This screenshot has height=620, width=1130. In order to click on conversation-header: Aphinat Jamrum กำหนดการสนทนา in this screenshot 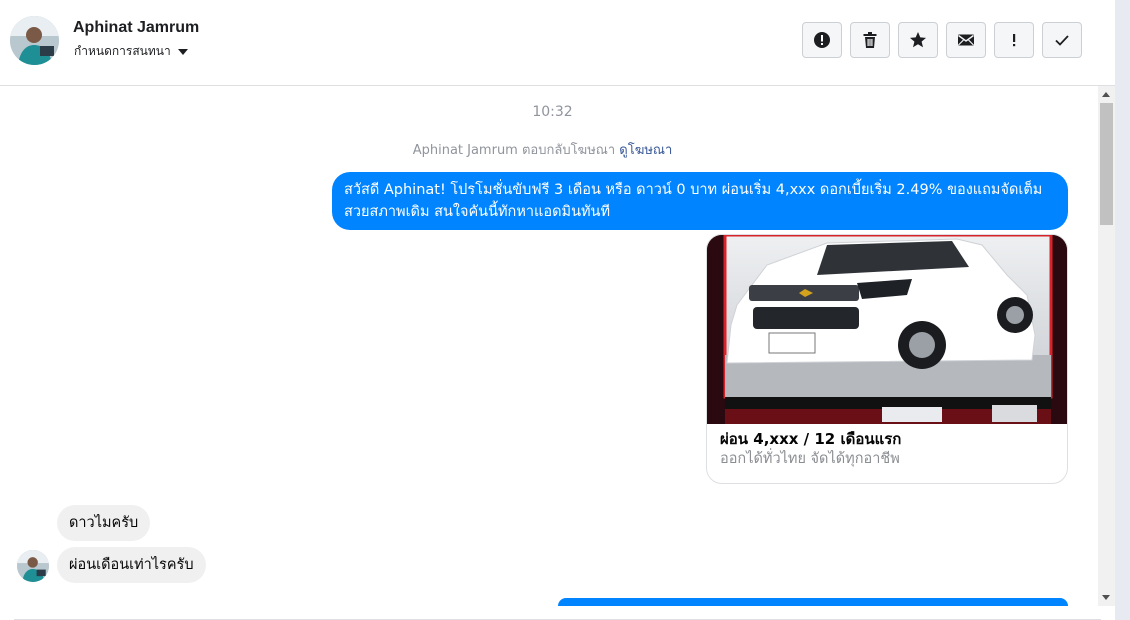, I will do `click(557, 43)`.